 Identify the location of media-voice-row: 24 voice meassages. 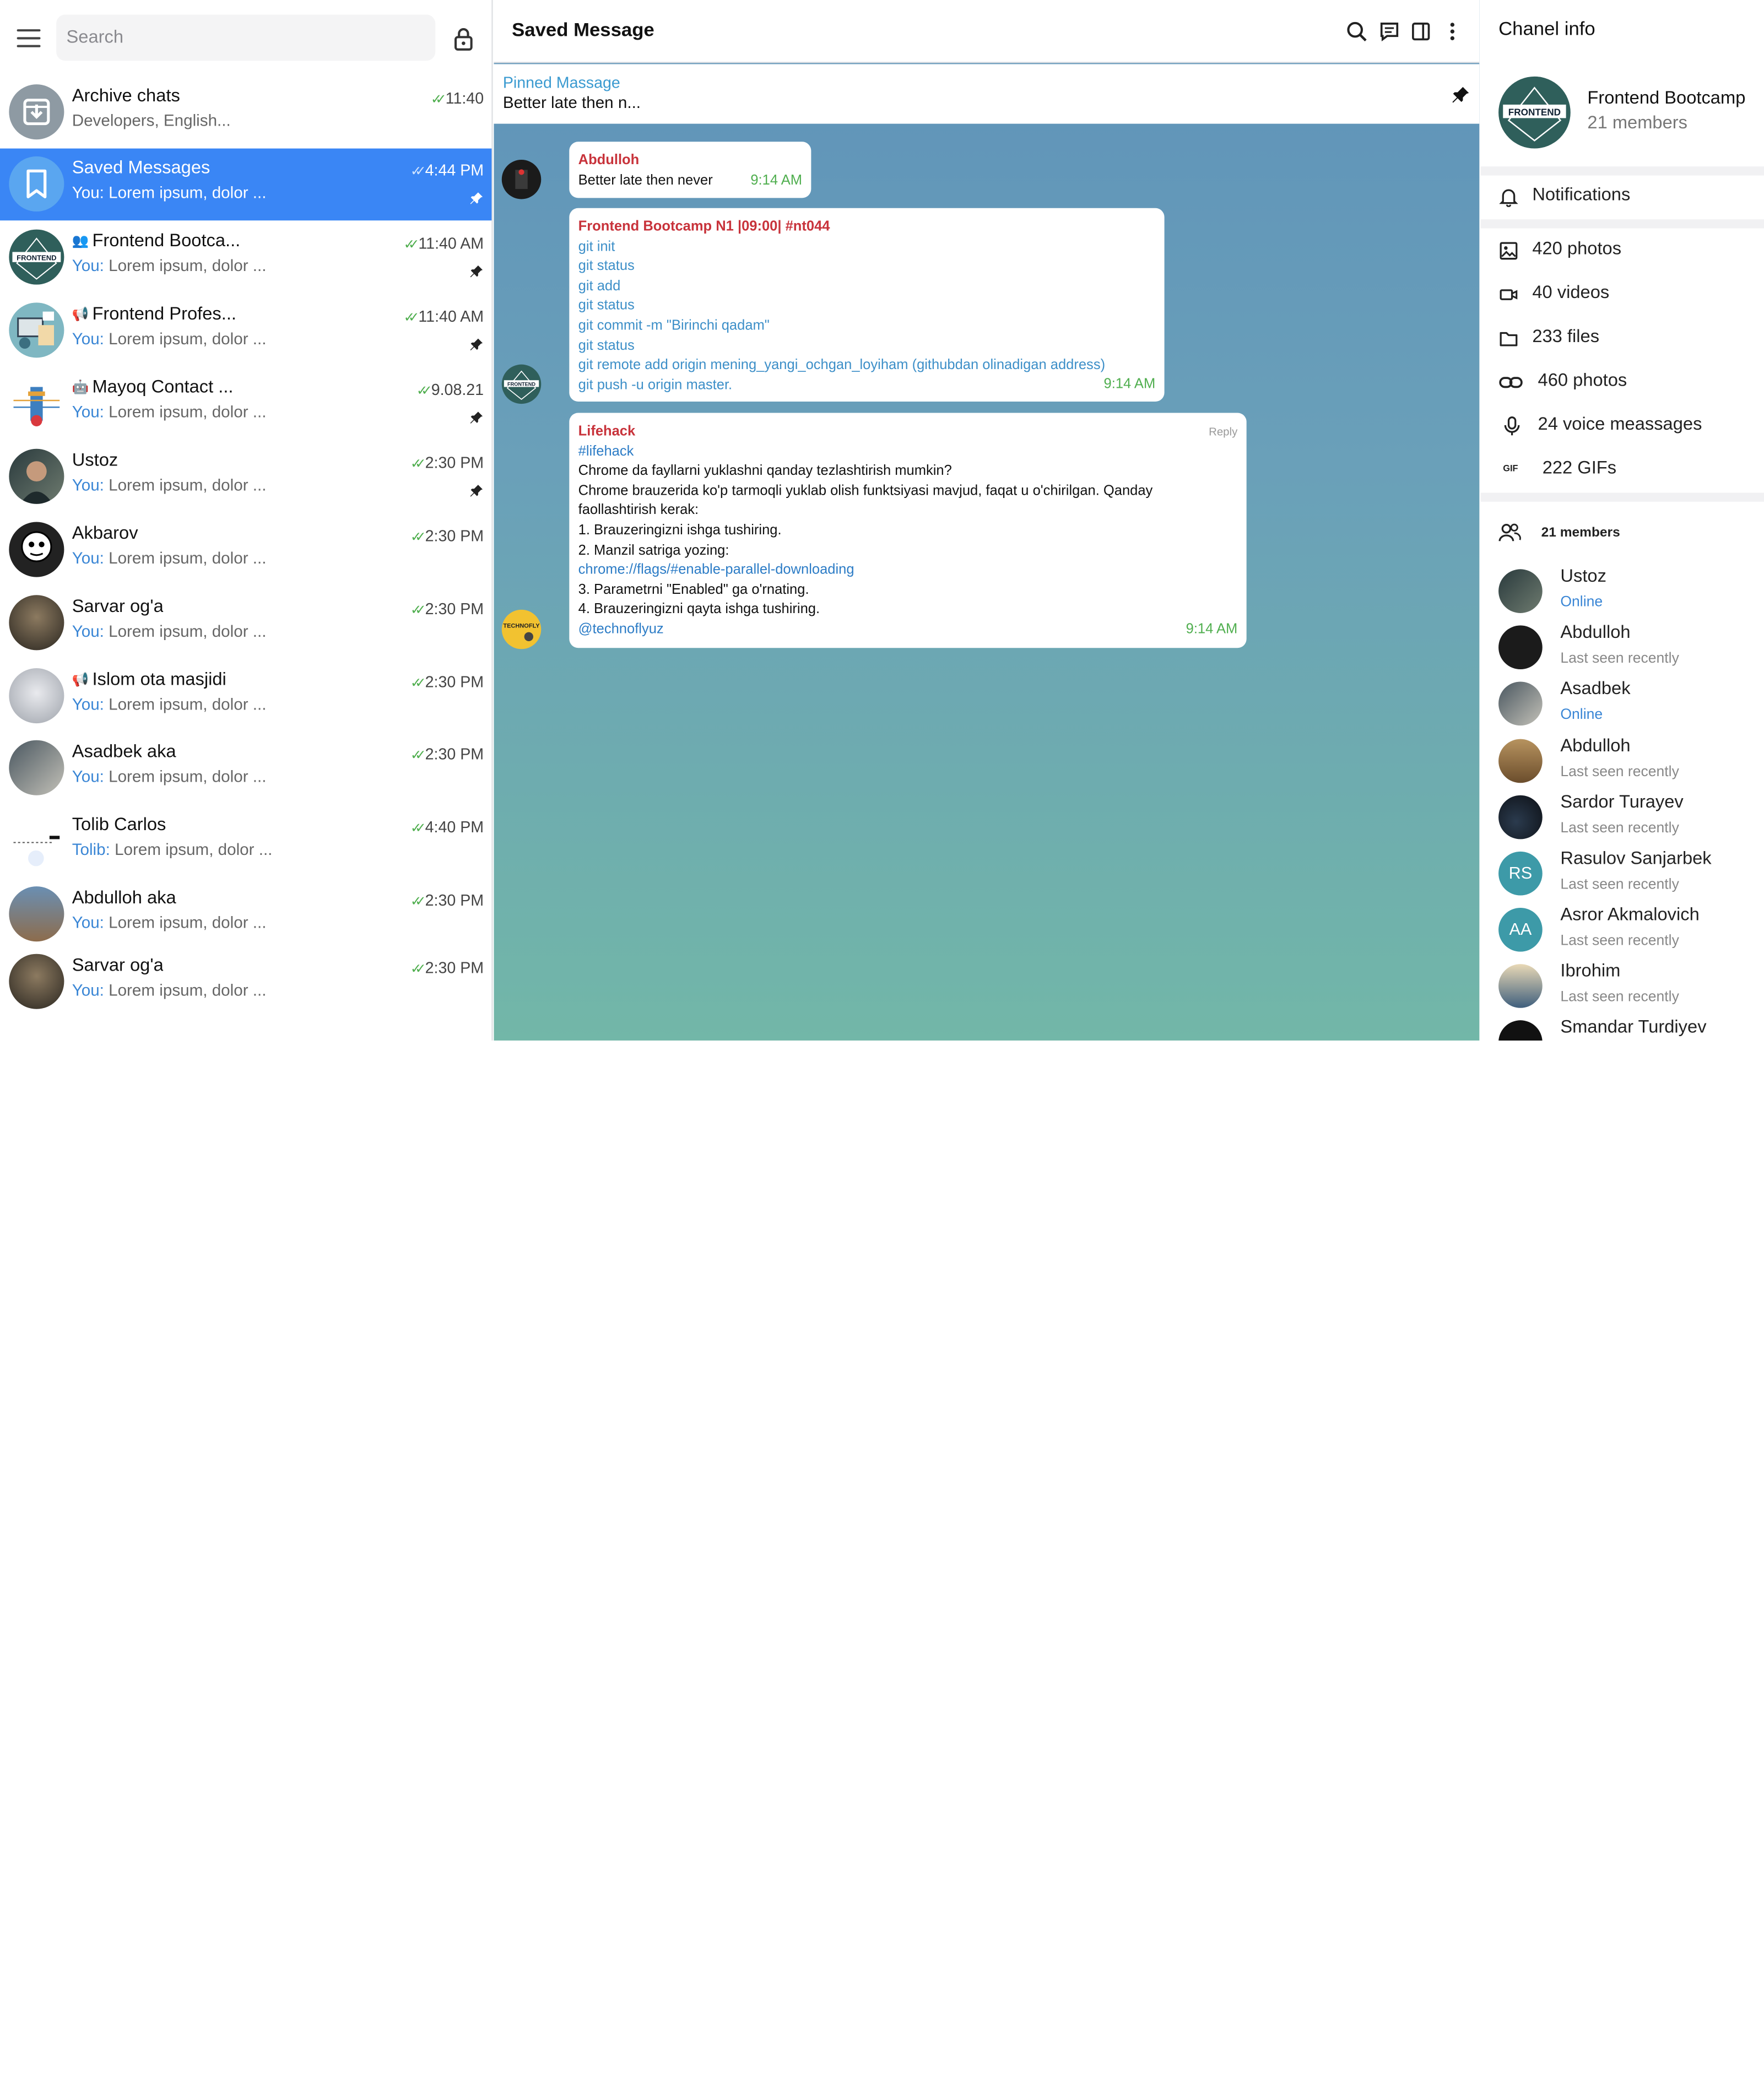
(1622, 426).